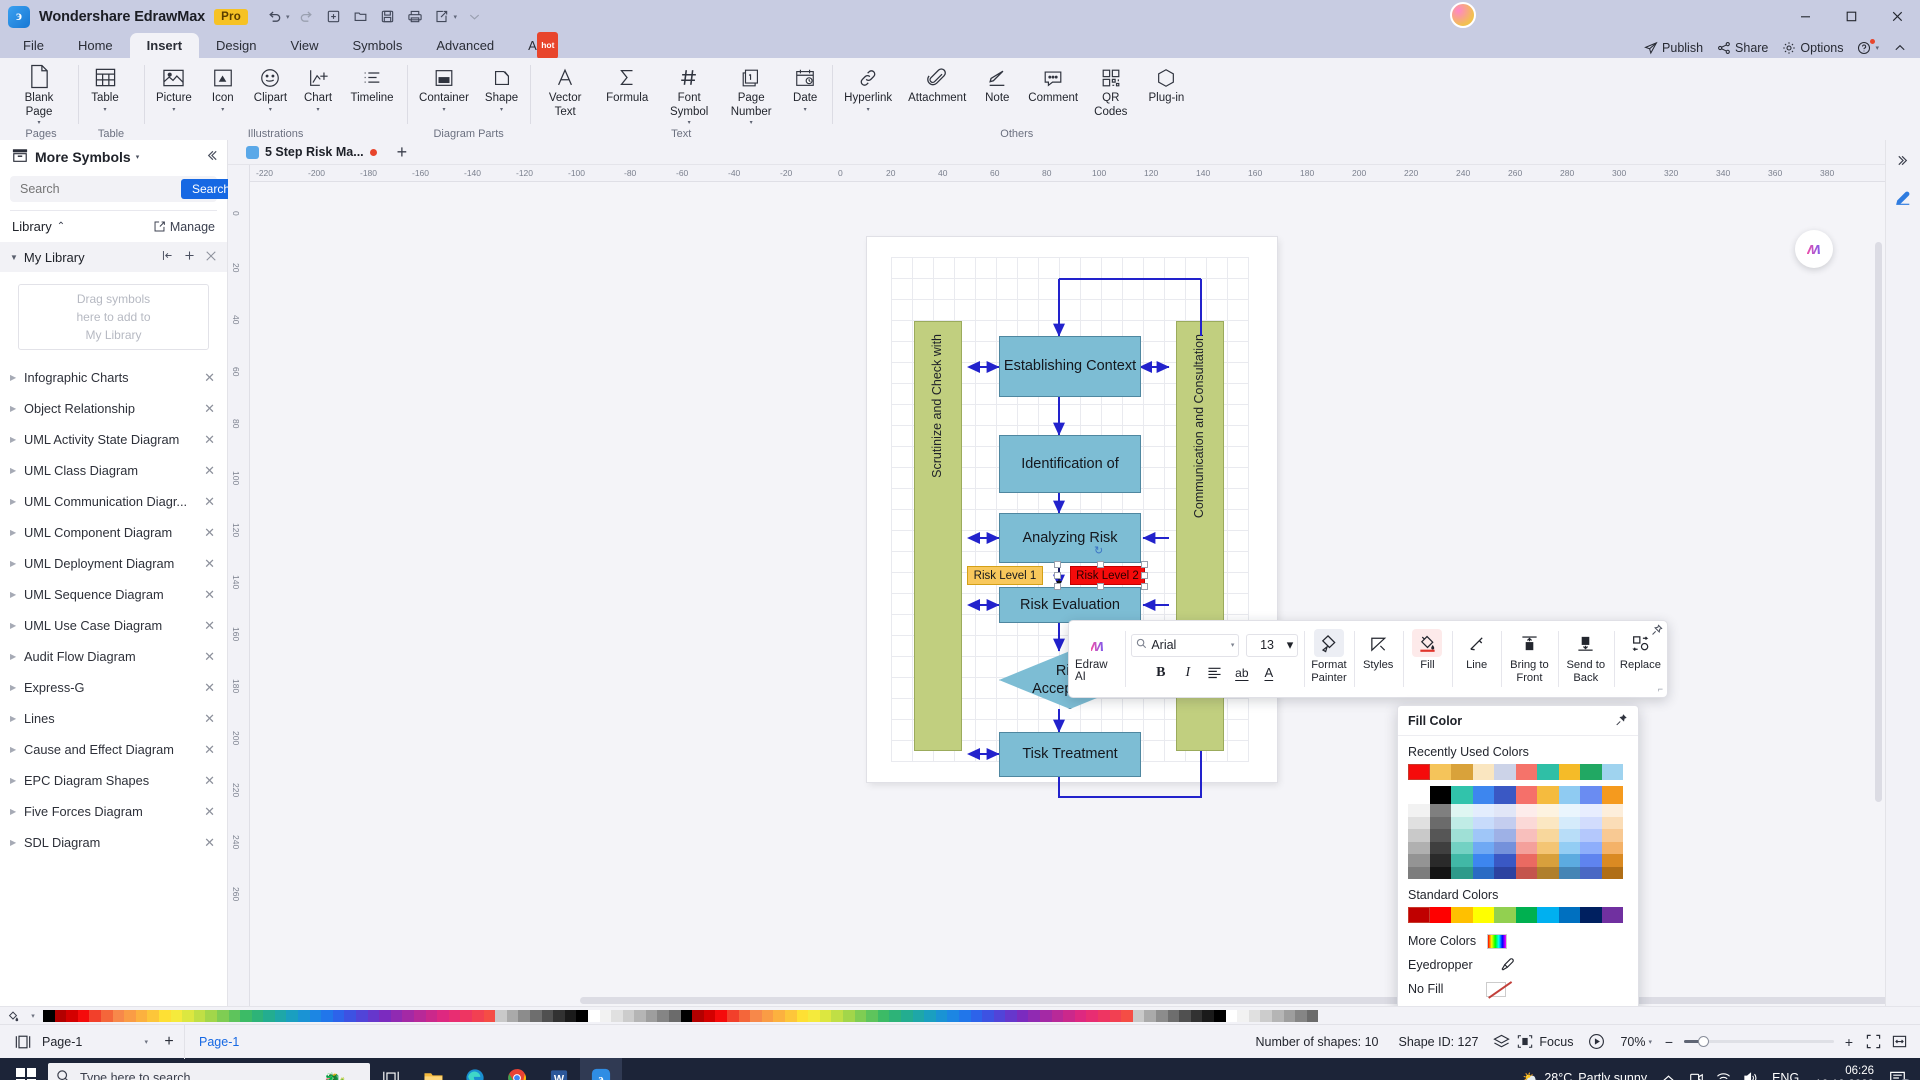 The width and height of the screenshot is (1920, 1080). Describe the element at coordinates (1161, 673) in the screenshot. I see `bold-button: B` at that location.